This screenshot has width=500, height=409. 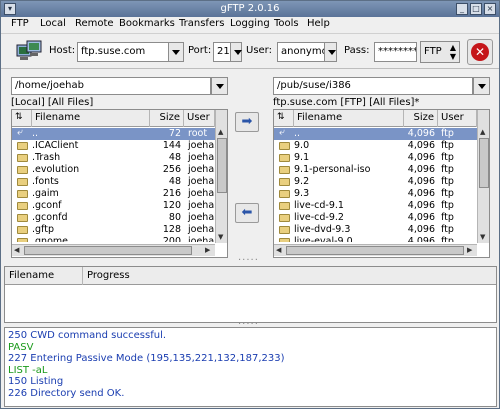 I want to click on remote-file-row: 9.0 4,096 ftp, so click(x=375, y=146).